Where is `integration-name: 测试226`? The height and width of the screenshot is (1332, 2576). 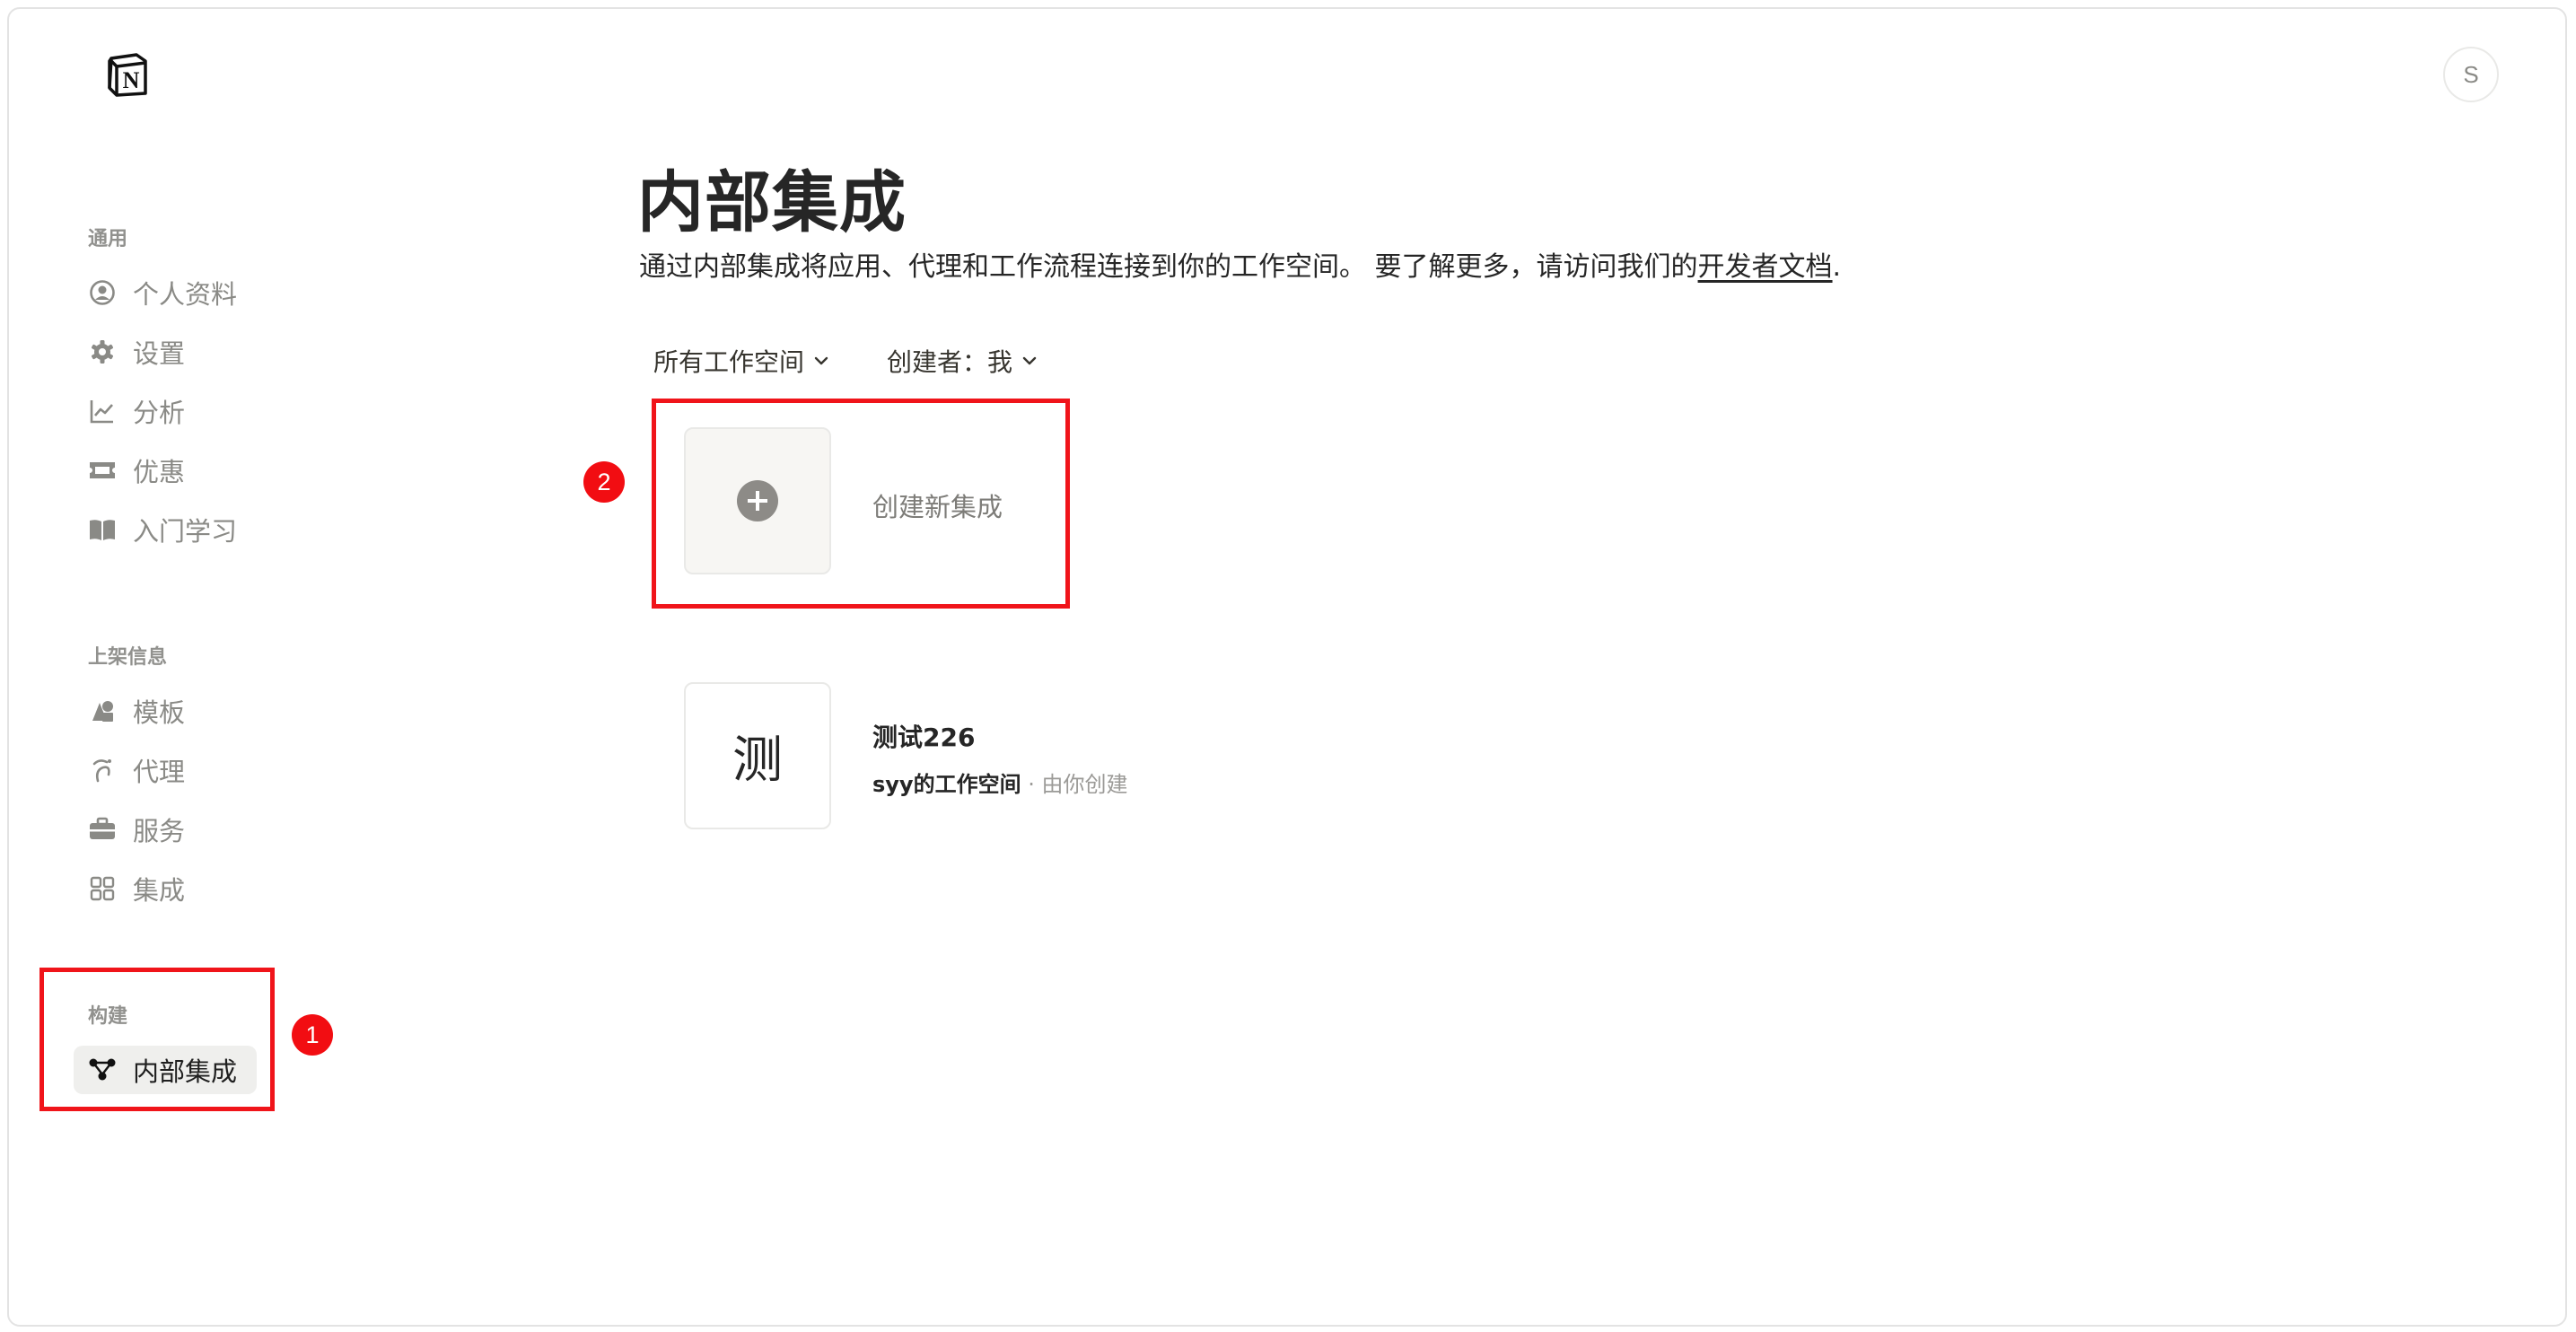 integration-name: 测试226 is located at coordinates (923, 736).